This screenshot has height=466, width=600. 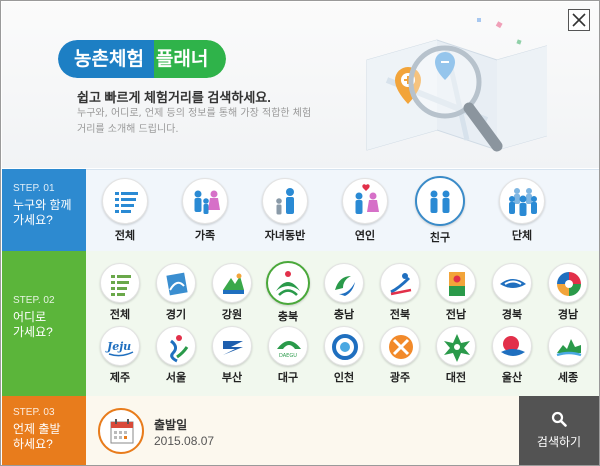 I want to click on region-option-label: 경북, so click(x=512, y=315).